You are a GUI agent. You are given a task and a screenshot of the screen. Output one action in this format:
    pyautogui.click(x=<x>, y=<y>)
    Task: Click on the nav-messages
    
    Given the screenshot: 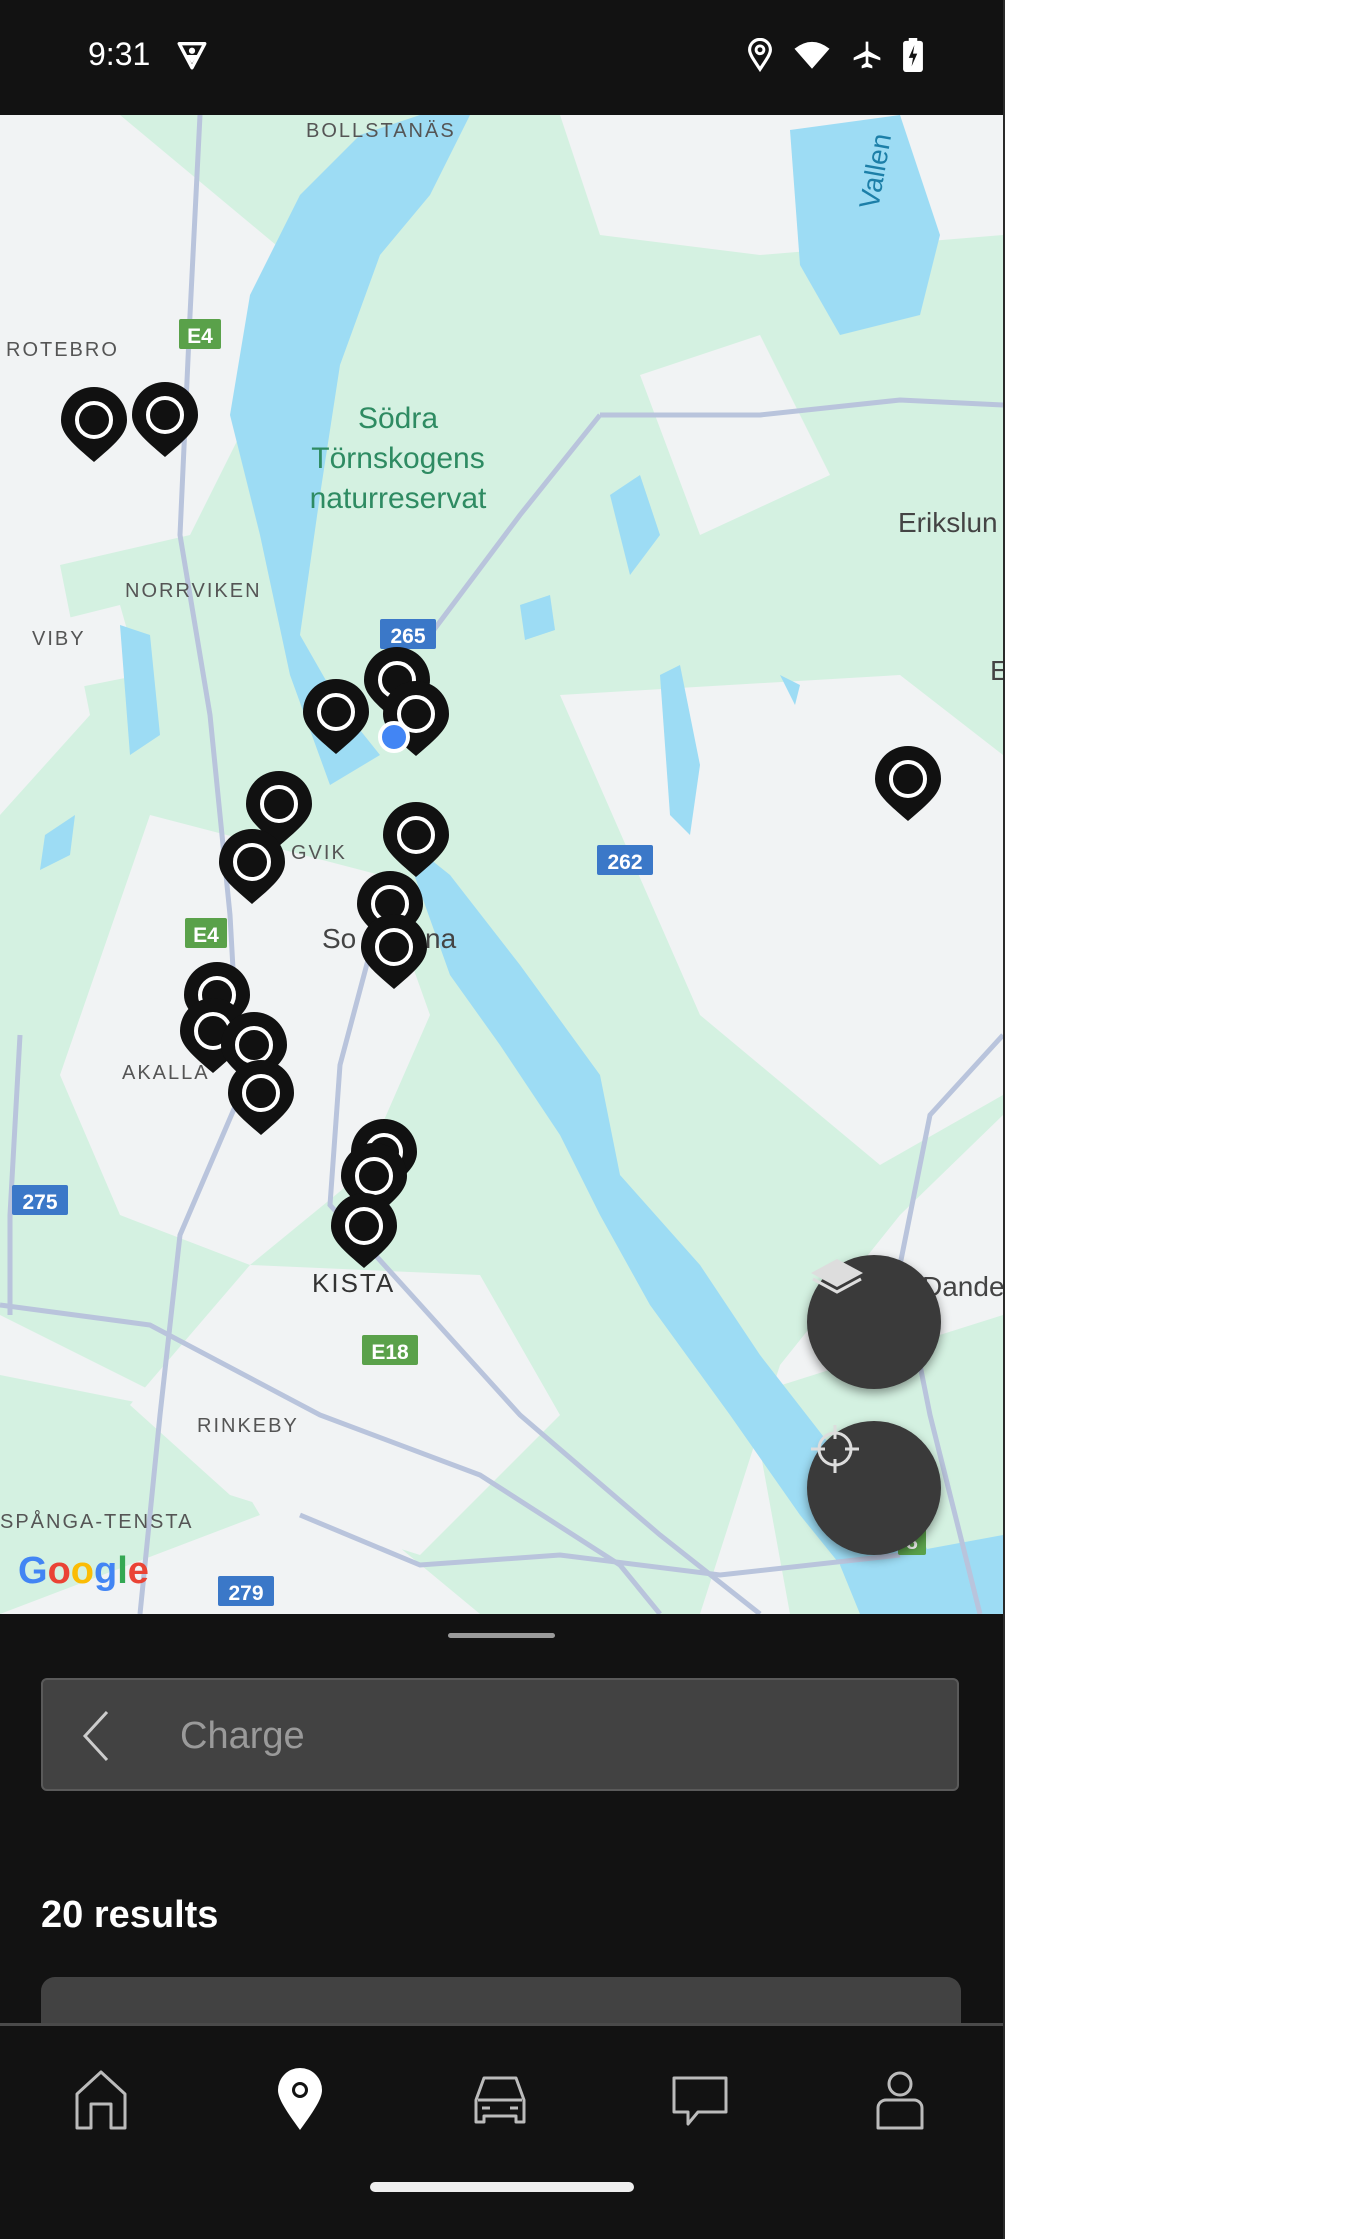 What is the action you would take?
    pyautogui.click(x=700, y=2102)
    